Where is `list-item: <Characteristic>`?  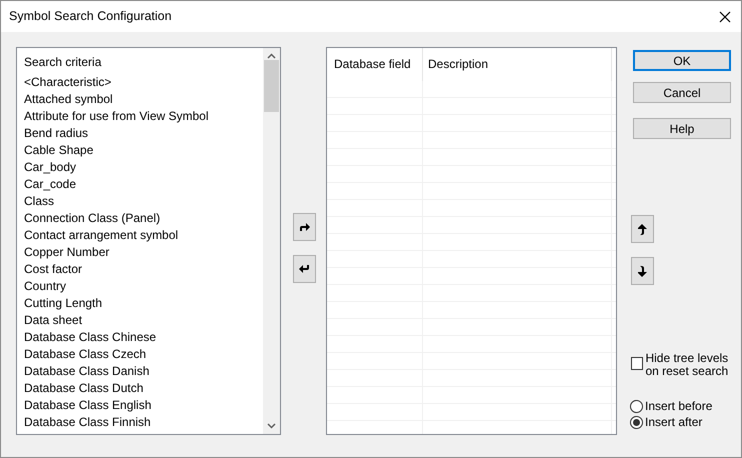
list-item: <Characteristic> is located at coordinates (143, 82).